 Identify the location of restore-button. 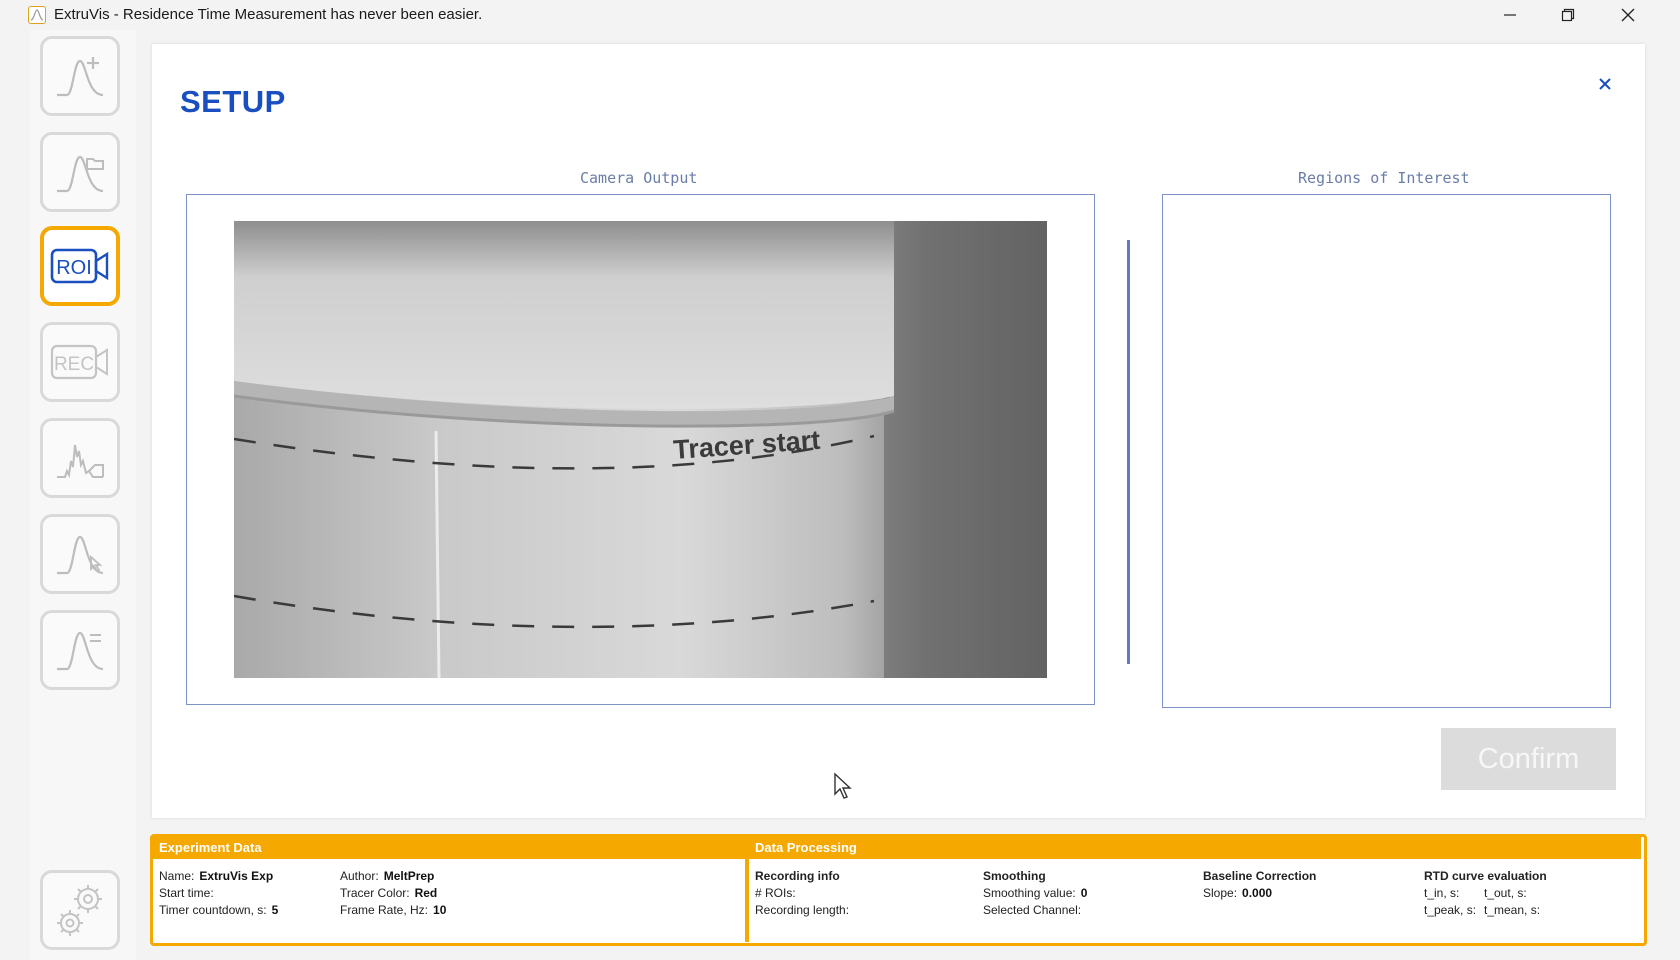
(1568, 15).